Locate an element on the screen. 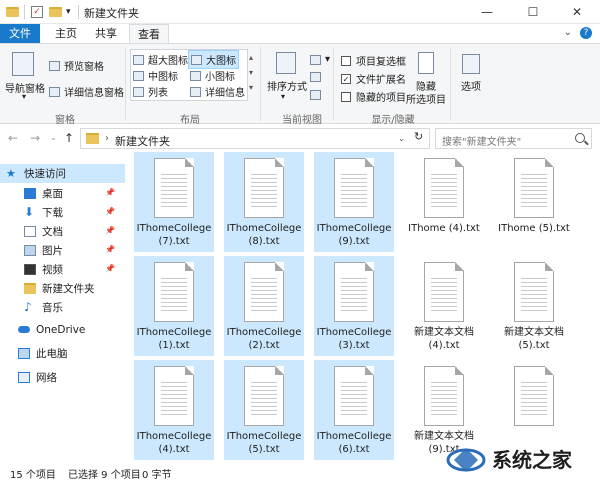  sidebar-item-network: 网络 is located at coordinates (62, 377).